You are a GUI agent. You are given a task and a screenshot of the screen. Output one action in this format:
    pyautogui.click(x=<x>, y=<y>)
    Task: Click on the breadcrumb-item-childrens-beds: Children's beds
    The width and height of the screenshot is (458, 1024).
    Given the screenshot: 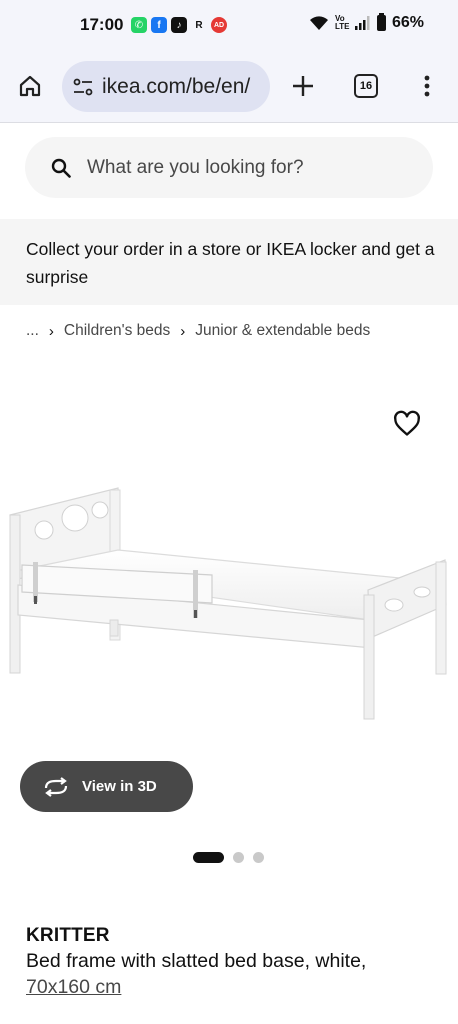 What is the action you would take?
    pyautogui.click(x=117, y=331)
    